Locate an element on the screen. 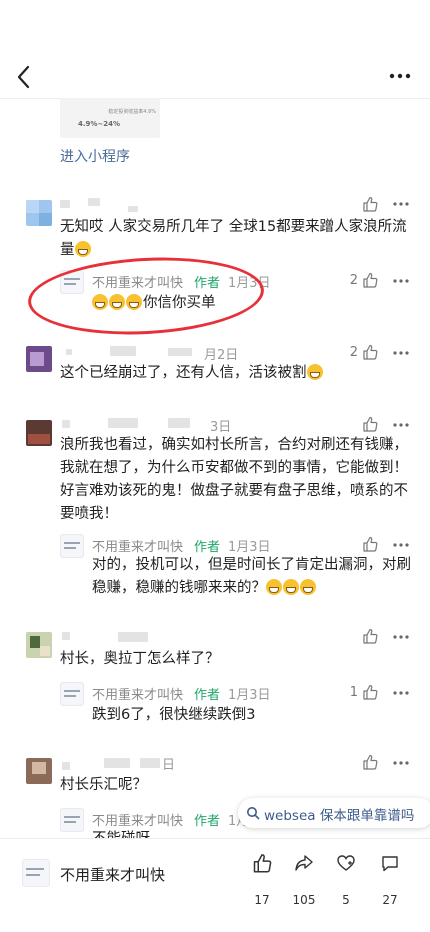  comment-button: 27 is located at coordinates (390, 880).